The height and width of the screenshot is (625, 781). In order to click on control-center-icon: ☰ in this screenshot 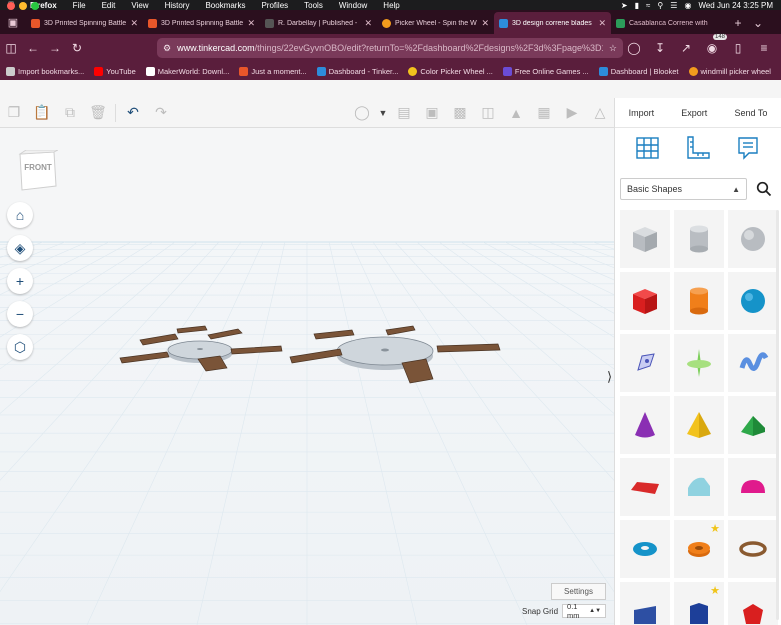, I will do `click(673, 5)`.